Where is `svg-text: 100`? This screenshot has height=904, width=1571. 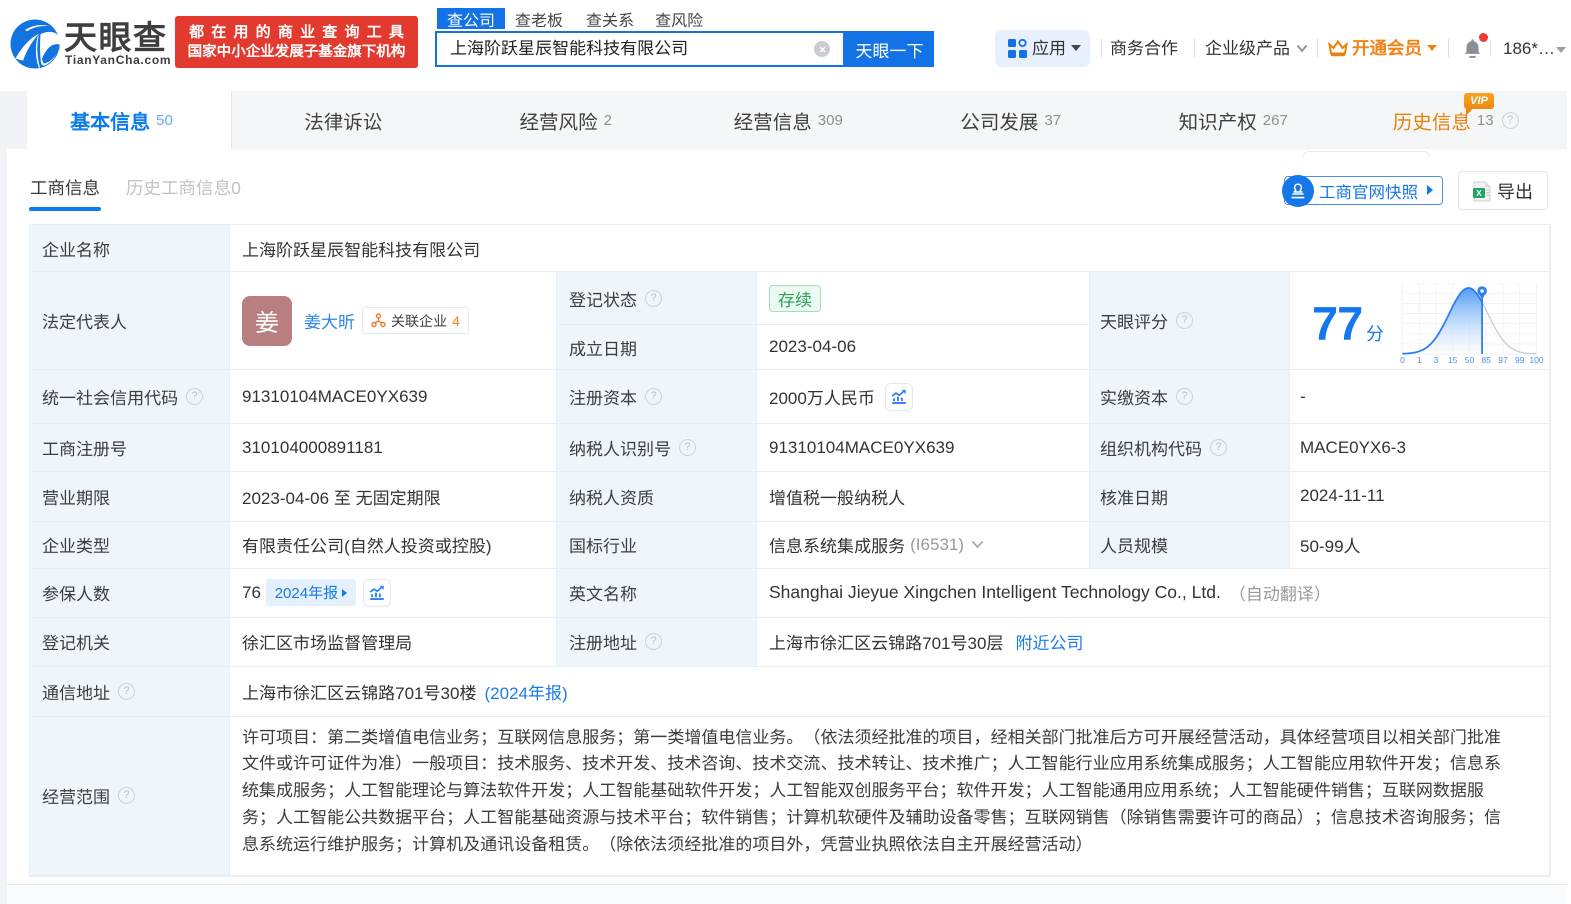
svg-text: 100 is located at coordinates (1536, 360).